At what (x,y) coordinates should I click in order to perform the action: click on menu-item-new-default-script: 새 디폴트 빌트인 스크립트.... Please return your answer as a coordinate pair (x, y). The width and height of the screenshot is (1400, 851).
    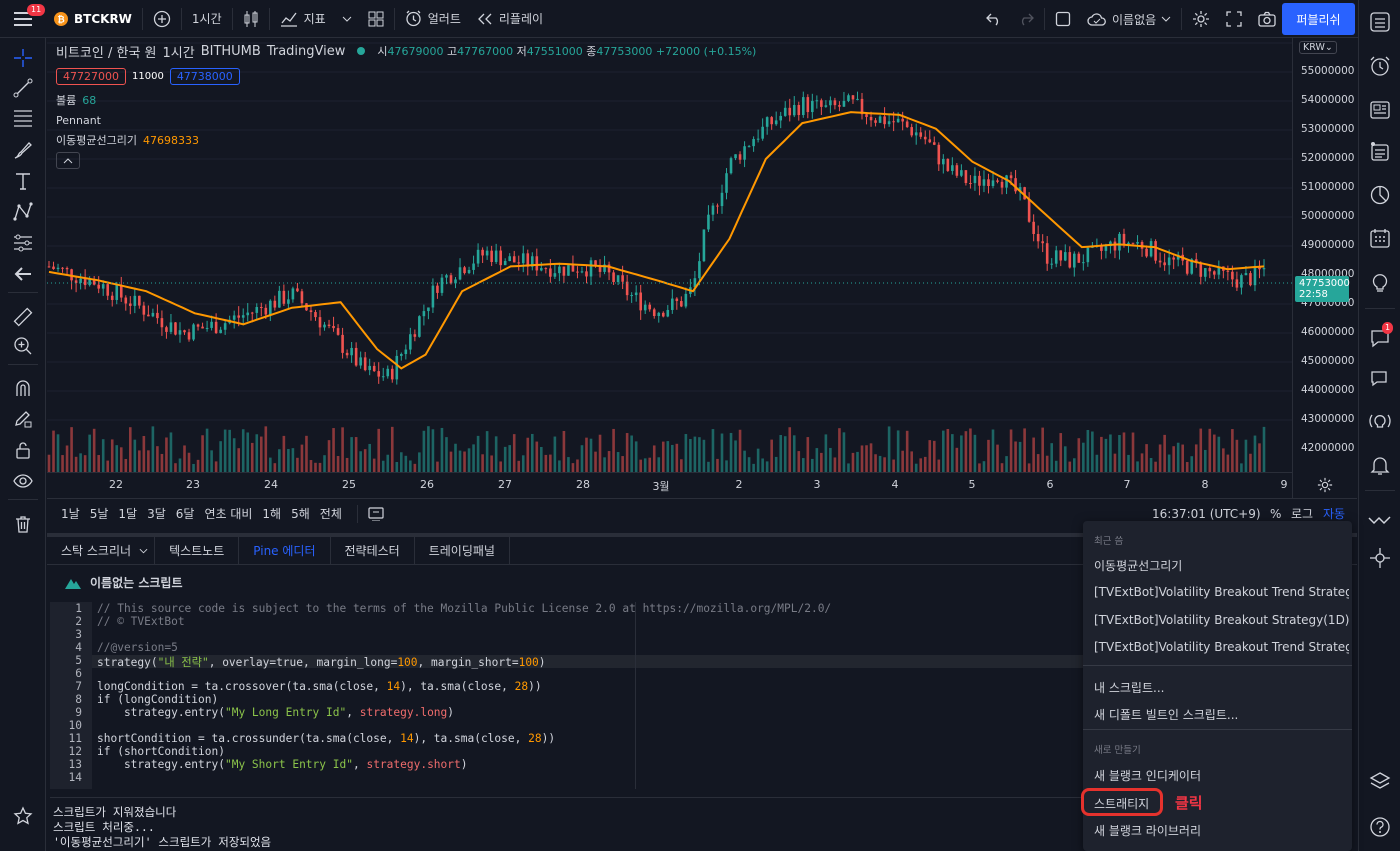
    Looking at the image, I should click on (1221, 714).